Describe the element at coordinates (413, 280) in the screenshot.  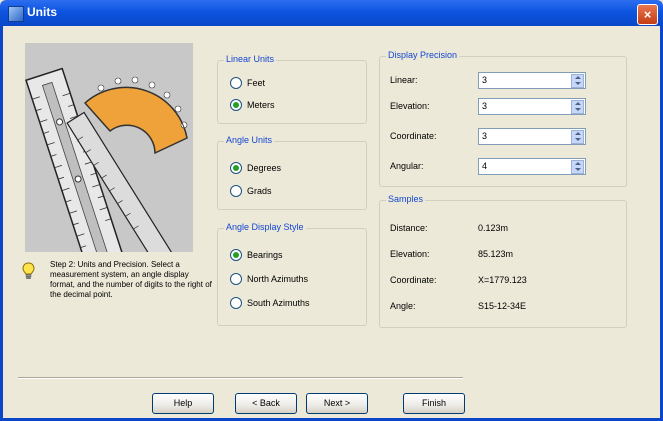
I see `sample-coordinate-label: Coordinate:` at that location.